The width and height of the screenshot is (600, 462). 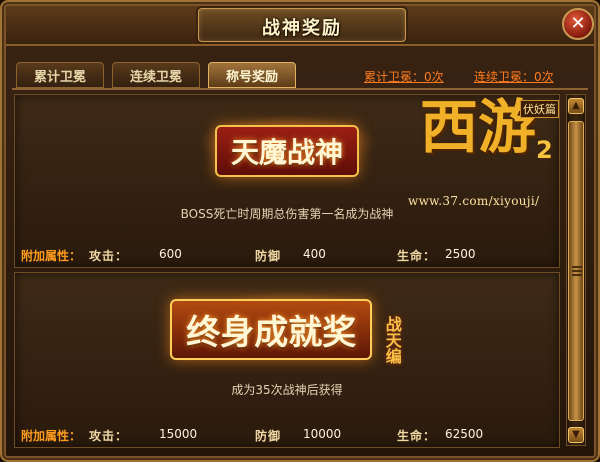 I want to click on reward-title-1: 天魔战神, so click(x=286, y=151).